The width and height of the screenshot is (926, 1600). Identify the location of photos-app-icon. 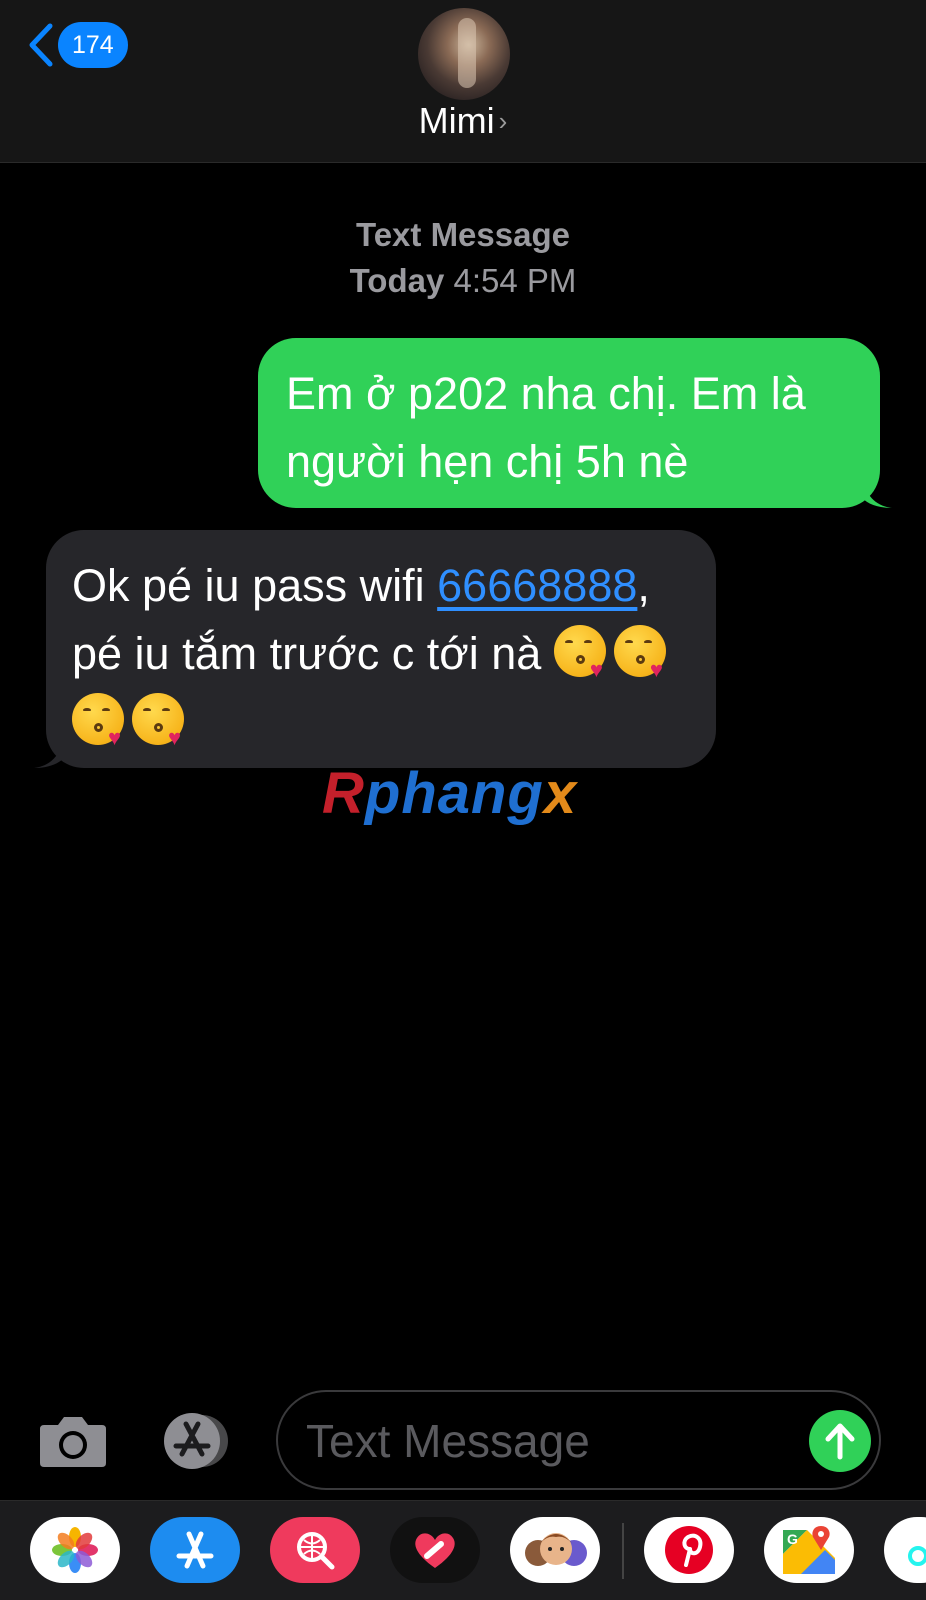
(75, 1550).